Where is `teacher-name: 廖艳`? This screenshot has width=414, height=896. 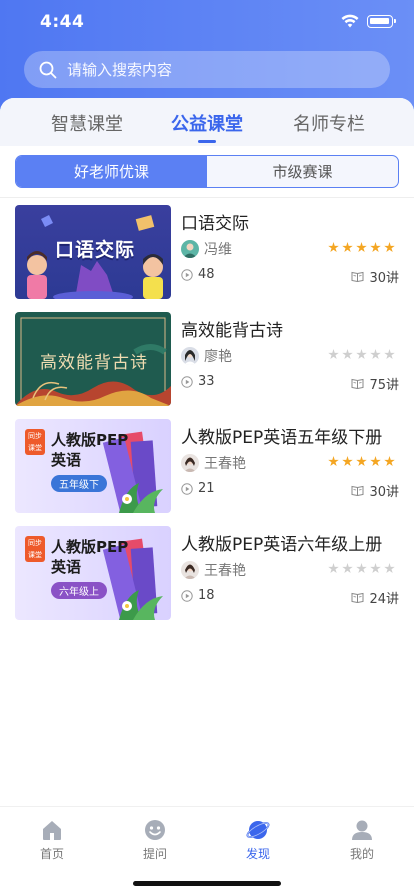 teacher-name: 廖艳 is located at coordinates (218, 357).